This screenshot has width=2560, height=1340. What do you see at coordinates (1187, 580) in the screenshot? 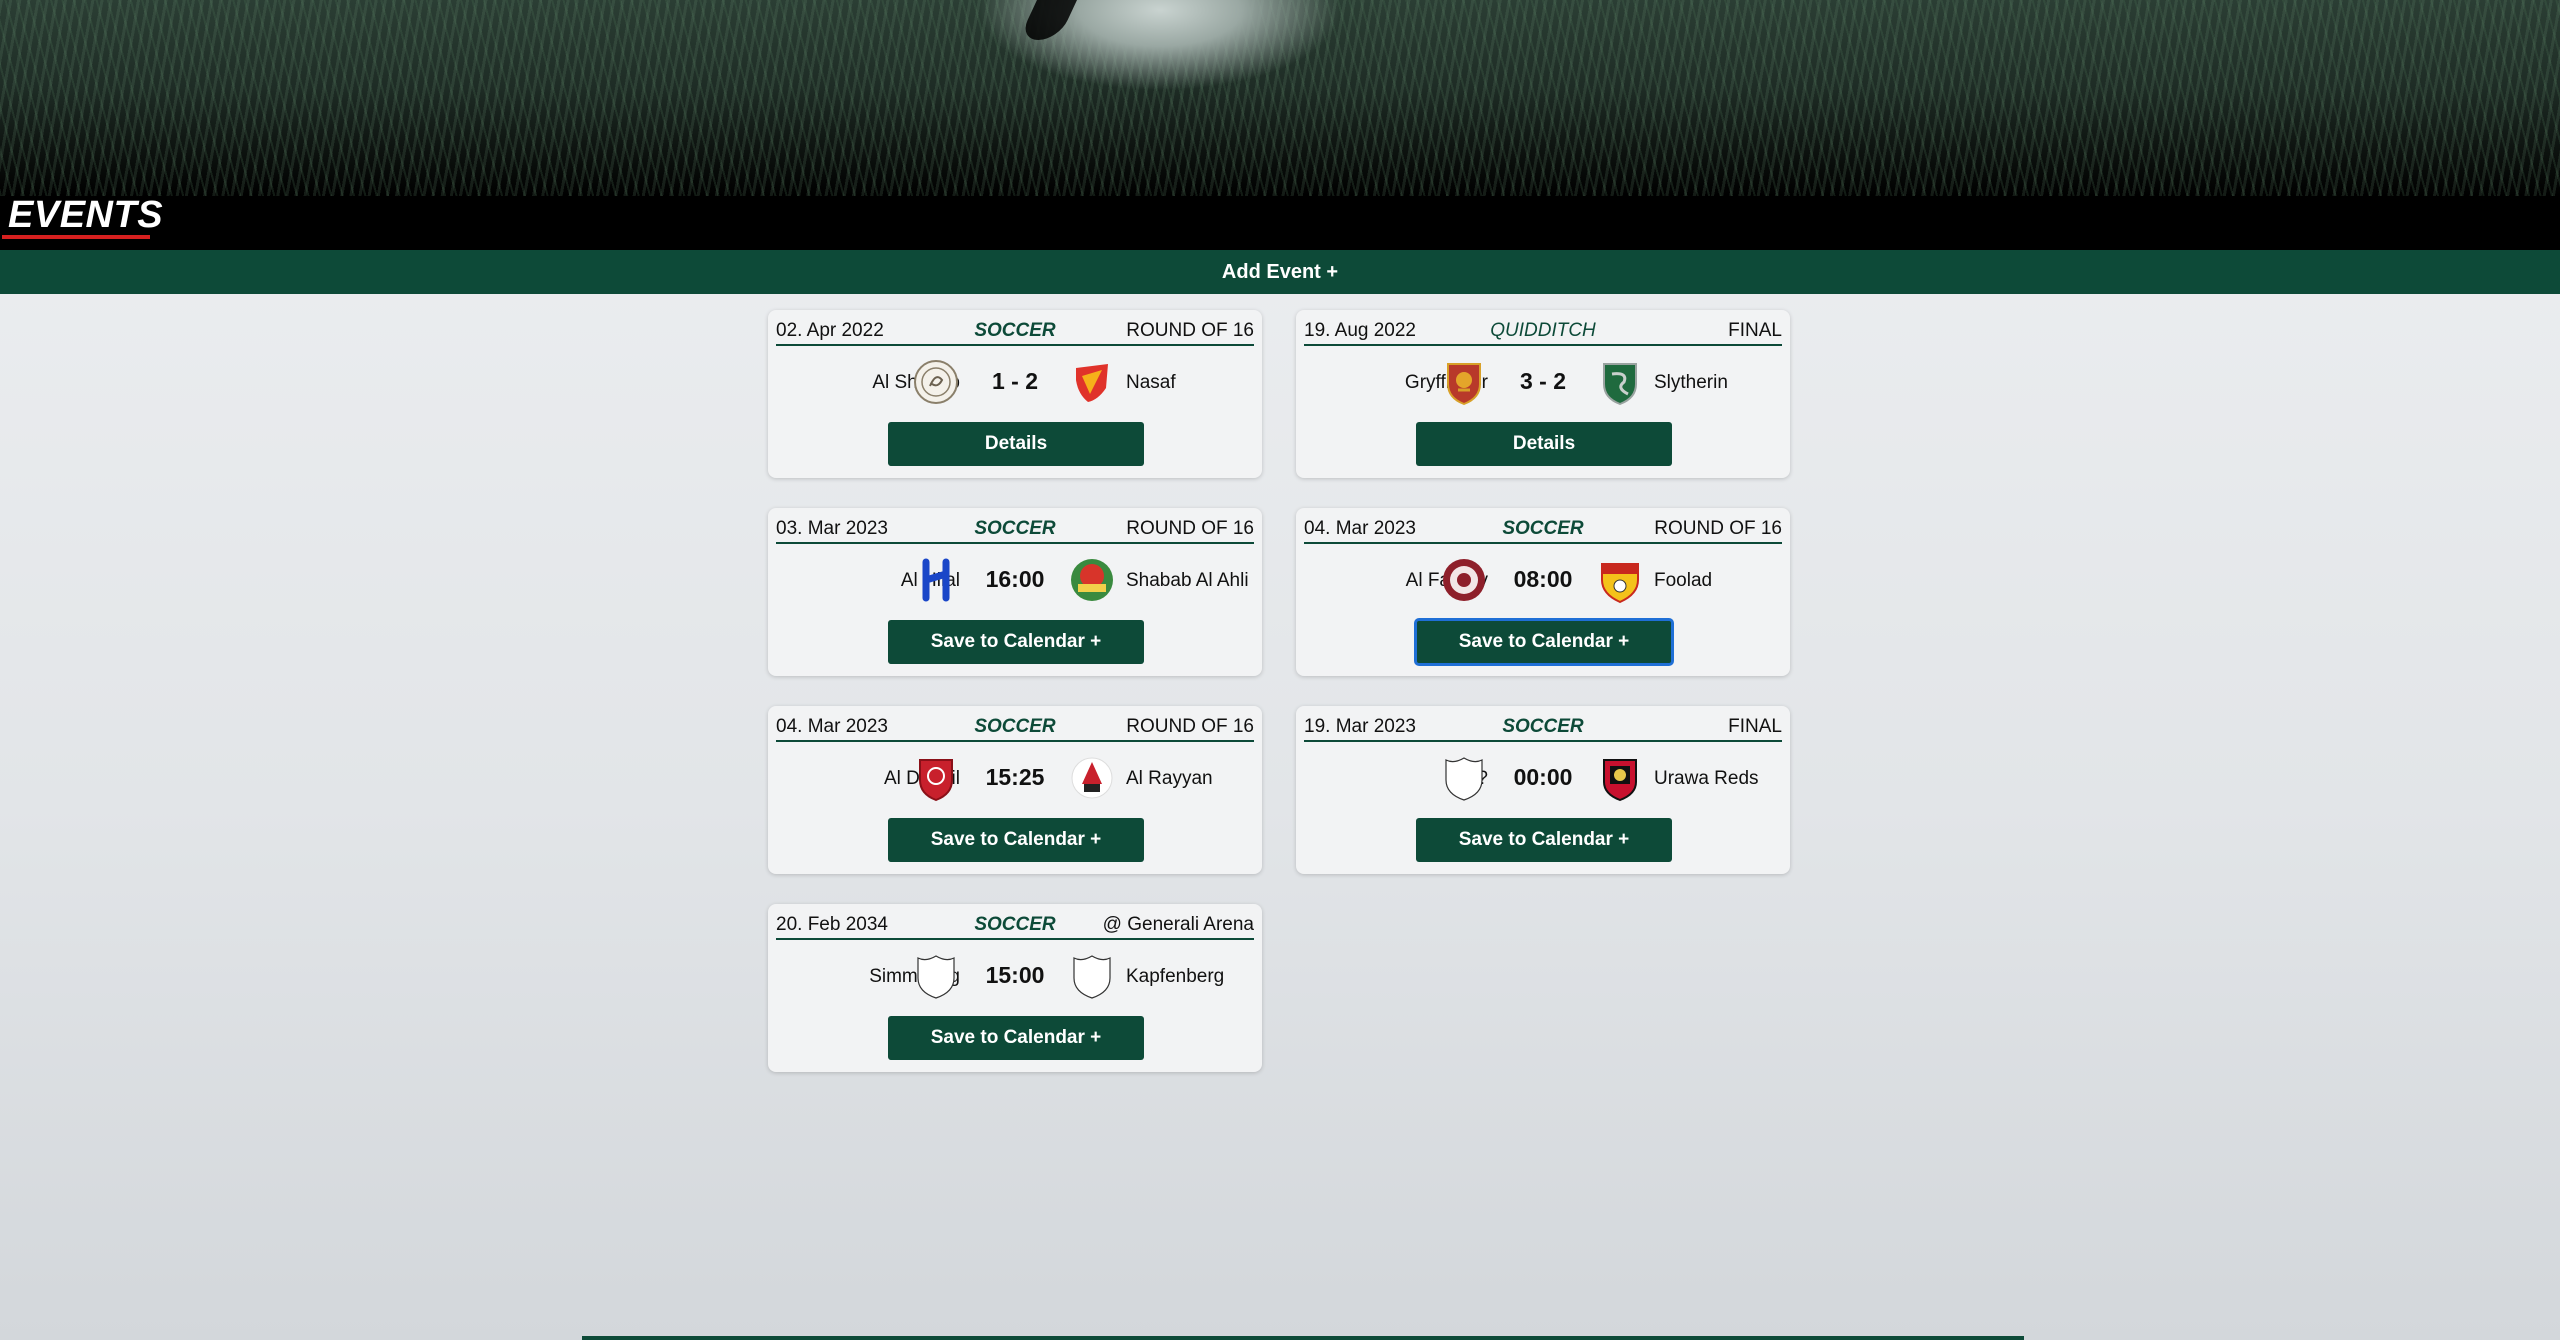
I see `away-team-name: Shabab Al Ahli` at bounding box center [1187, 580].